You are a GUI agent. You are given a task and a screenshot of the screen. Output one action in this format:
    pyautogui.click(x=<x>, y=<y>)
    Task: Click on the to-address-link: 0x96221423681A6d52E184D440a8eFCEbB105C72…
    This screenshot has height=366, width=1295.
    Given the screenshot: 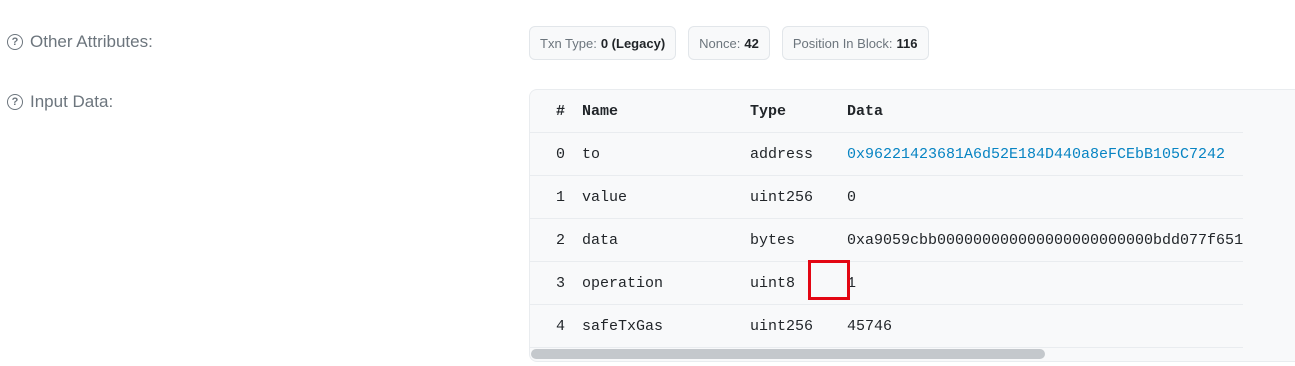 What is the action you would take?
    pyautogui.click(x=1045, y=154)
    